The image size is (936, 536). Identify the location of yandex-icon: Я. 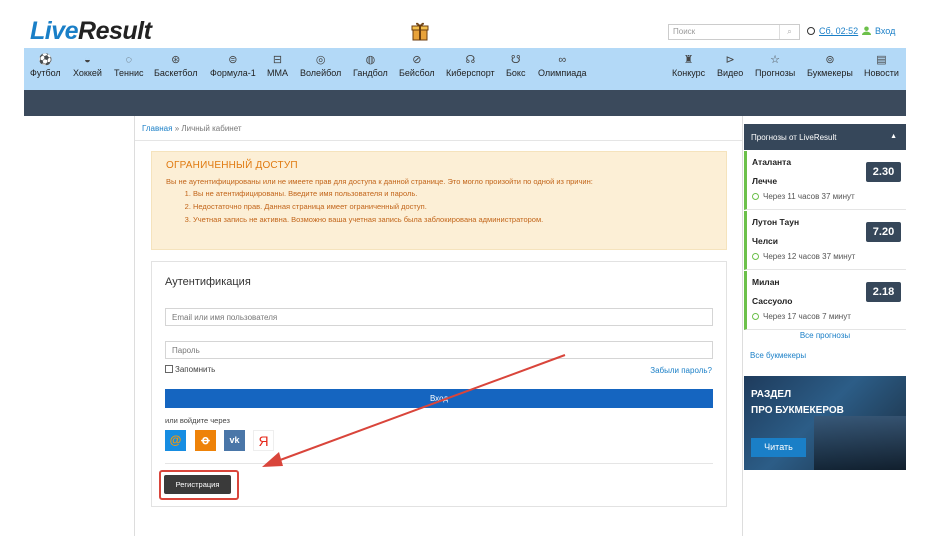
(263, 440).